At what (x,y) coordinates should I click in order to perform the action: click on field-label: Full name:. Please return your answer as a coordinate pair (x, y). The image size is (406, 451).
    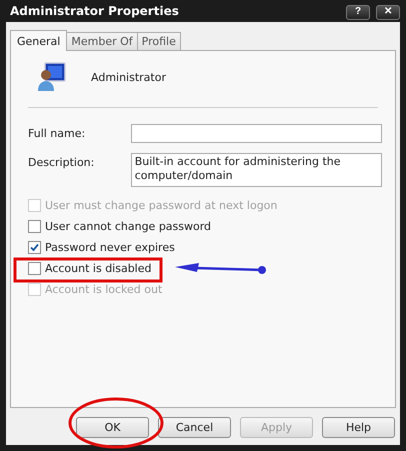
    Looking at the image, I should click on (57, 133).